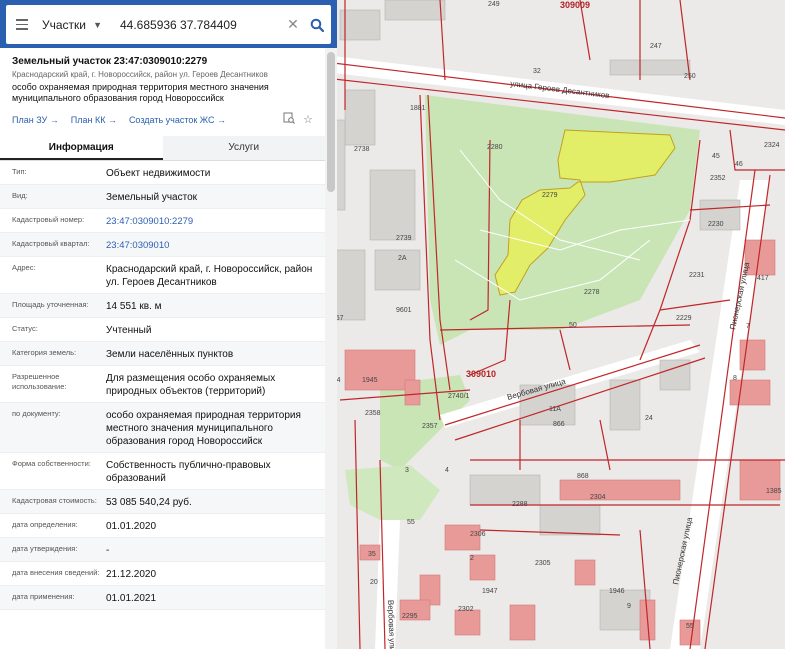 This screenshot has width=785, height=649. Describe the element at coordinates (592, 292) in the screenshot. I see `parcel-label: 2278` at that location.